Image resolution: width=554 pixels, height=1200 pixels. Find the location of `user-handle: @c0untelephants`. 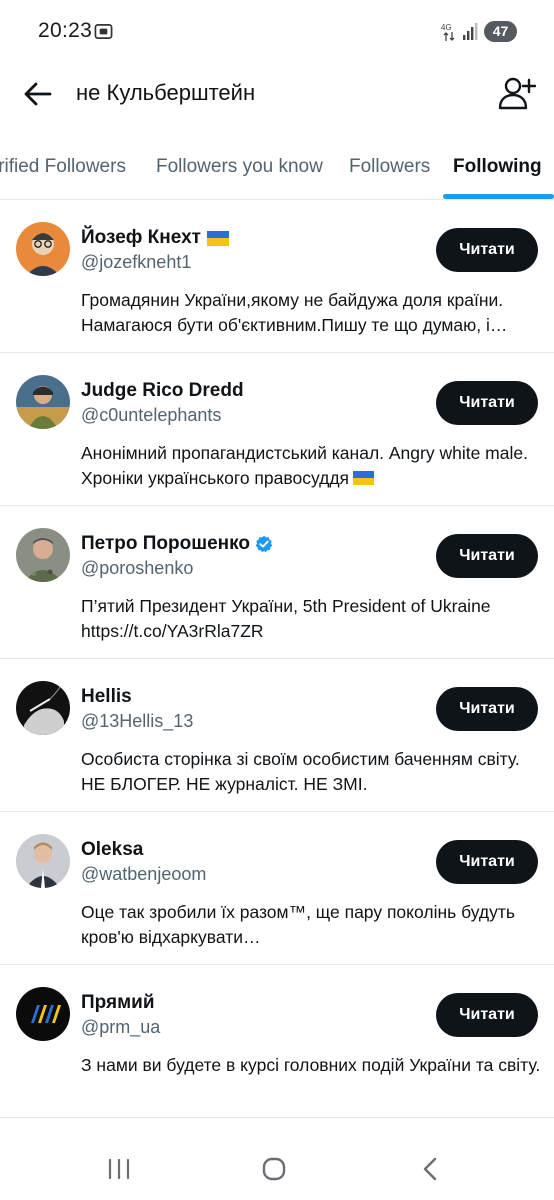

user-handle: @c0untelephants is located at coordinates (151, 415).